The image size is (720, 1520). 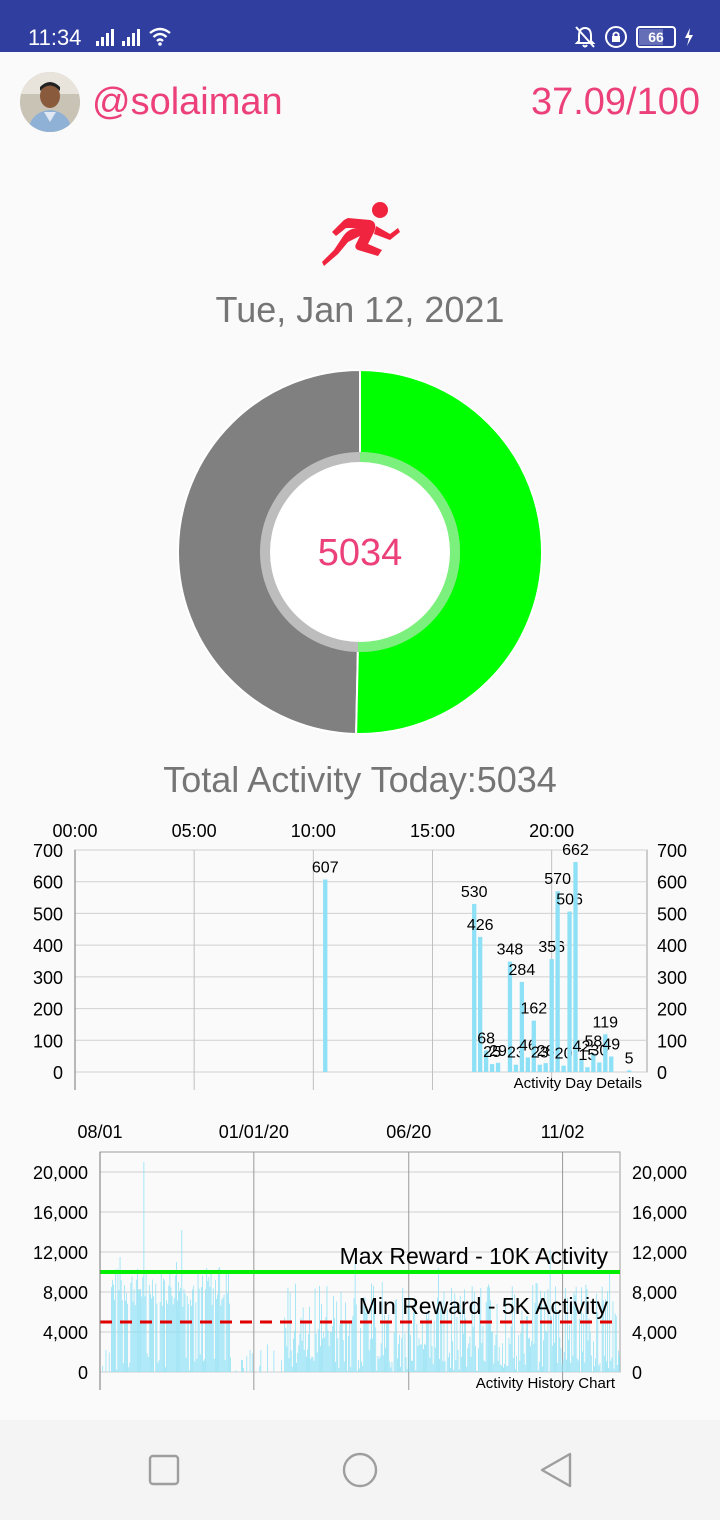 I want to click on day-bar-label: 356, so click(x=551, y=947).